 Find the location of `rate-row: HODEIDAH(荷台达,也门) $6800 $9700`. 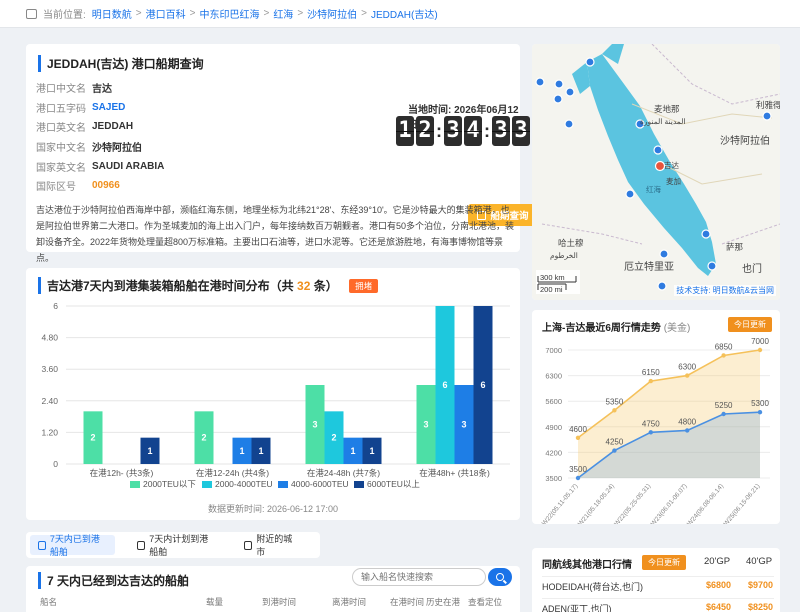

rate-row: HODEIDAH(荷台达,也门) $6800 $9700 is located at coordinates (658, 585).